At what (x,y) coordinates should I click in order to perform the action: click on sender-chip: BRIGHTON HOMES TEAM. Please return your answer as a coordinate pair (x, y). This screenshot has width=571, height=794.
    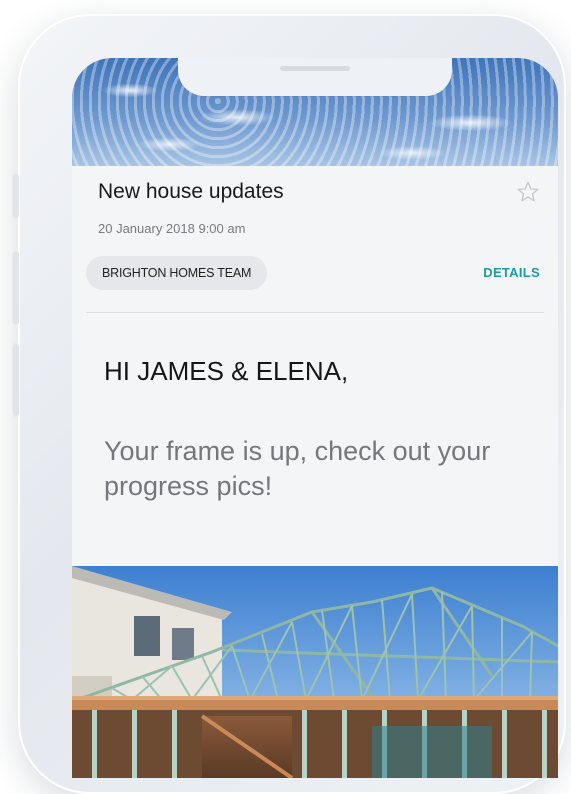
    Looking at the image, I should click on (177, 273).